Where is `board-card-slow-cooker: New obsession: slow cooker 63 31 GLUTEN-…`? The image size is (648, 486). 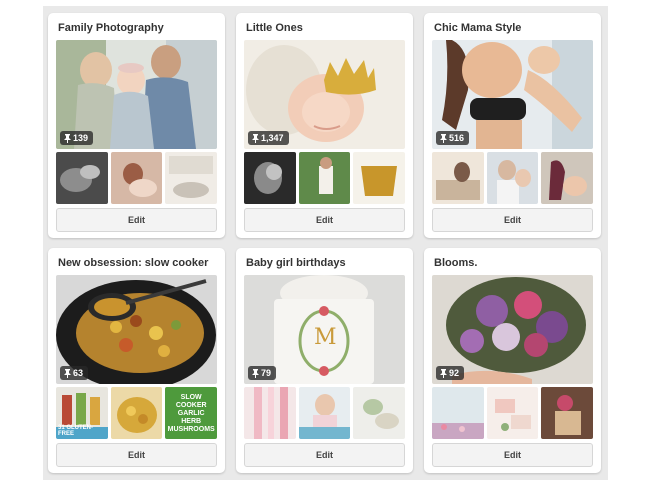 board-card-slow-cooker: New obsession: slow cooker 63 31 GLUTEN-… is located at coordinates (136, 360).